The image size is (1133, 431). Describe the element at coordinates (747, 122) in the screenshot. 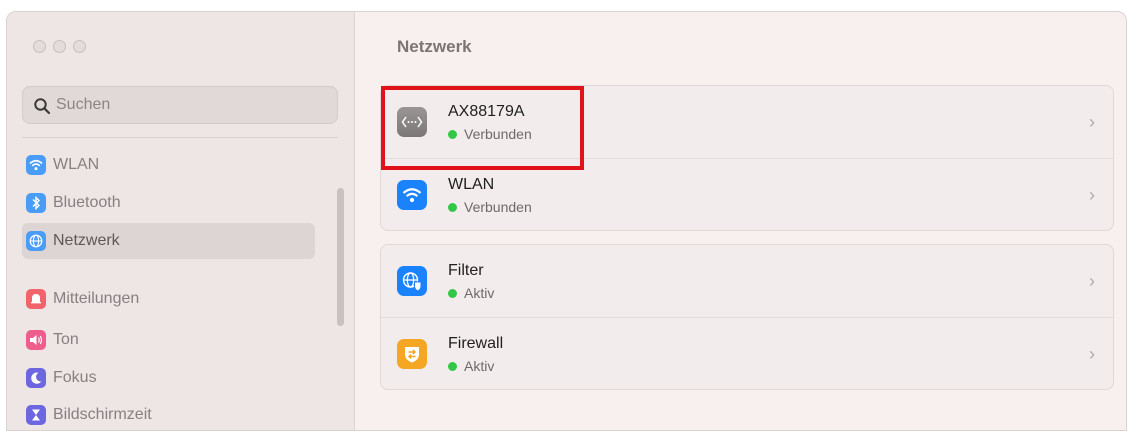

I see `network-row-ax88179a: AX88179A Verbunden ›` at that location.